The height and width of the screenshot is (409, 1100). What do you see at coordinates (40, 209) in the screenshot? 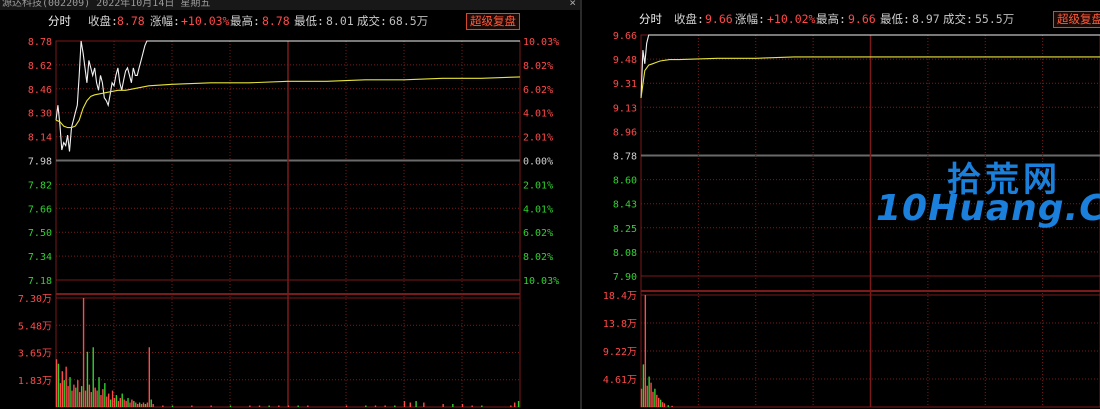
I see `price-tick-label: 7.66` at bounding box center [40, 209].